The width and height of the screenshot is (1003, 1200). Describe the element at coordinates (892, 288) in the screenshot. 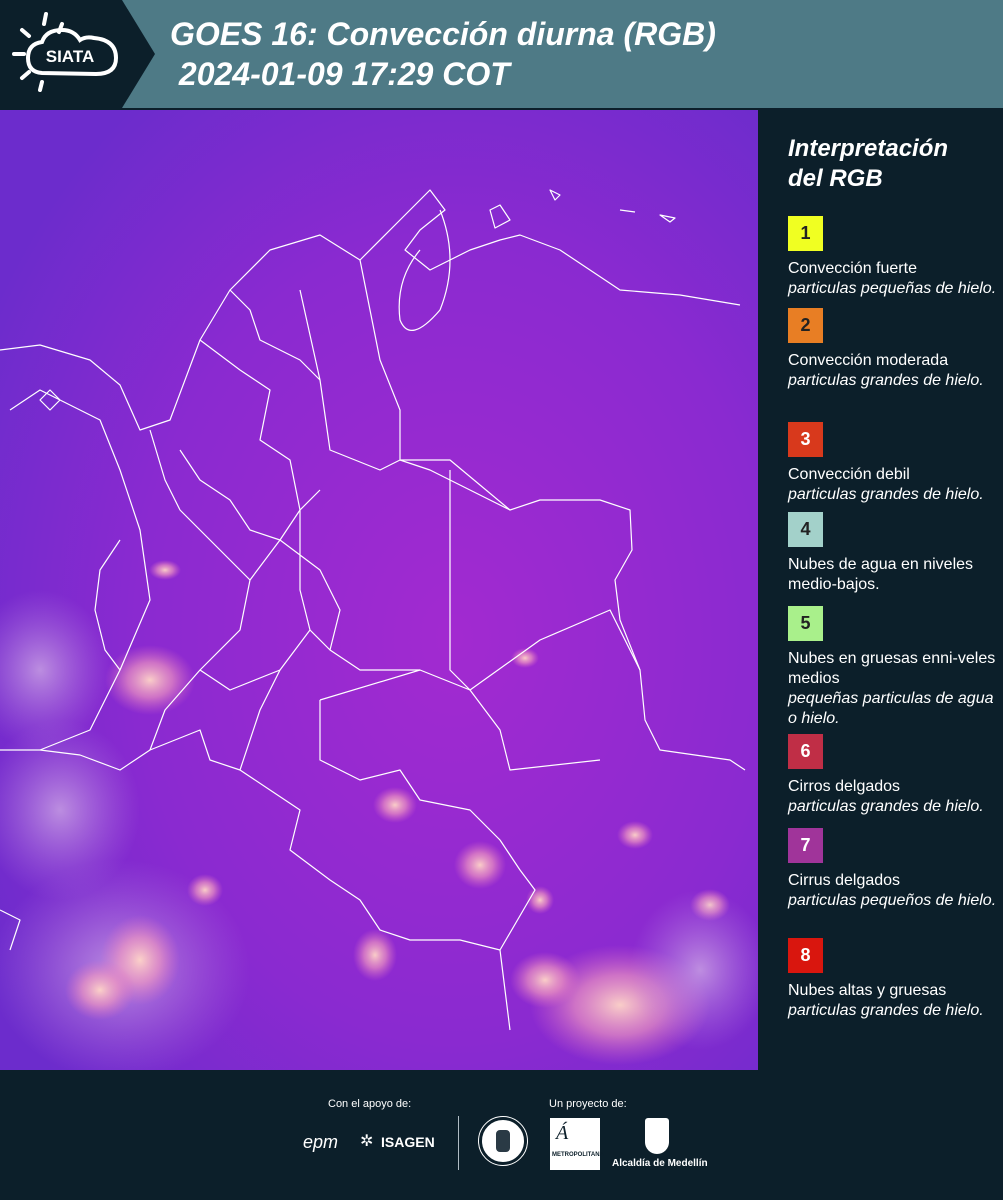

I see `legend-item-subtitle: particulas pequeñas de hielo.` at that location.